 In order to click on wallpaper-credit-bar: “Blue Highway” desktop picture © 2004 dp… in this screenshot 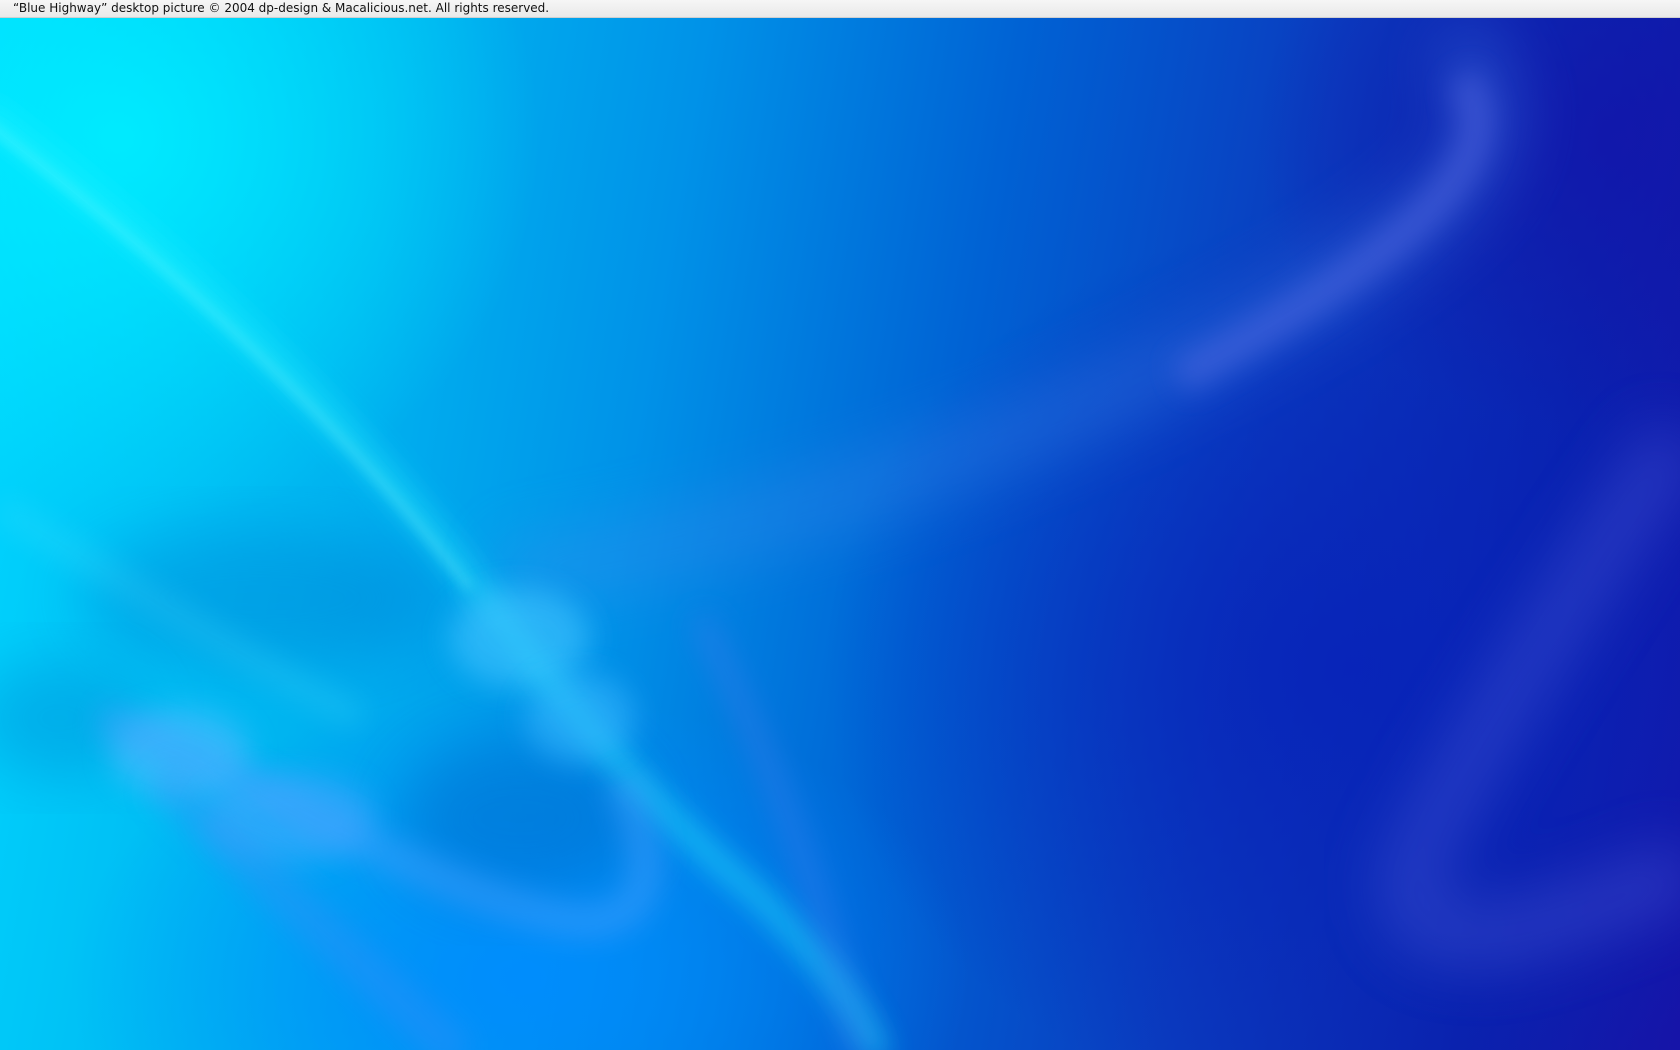, I will do `click(840, 9)`.